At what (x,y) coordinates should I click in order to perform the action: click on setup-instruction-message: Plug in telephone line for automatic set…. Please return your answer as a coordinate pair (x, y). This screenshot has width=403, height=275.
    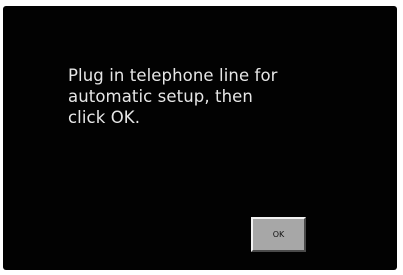
    Looking at the image, I should click on (173, 96).